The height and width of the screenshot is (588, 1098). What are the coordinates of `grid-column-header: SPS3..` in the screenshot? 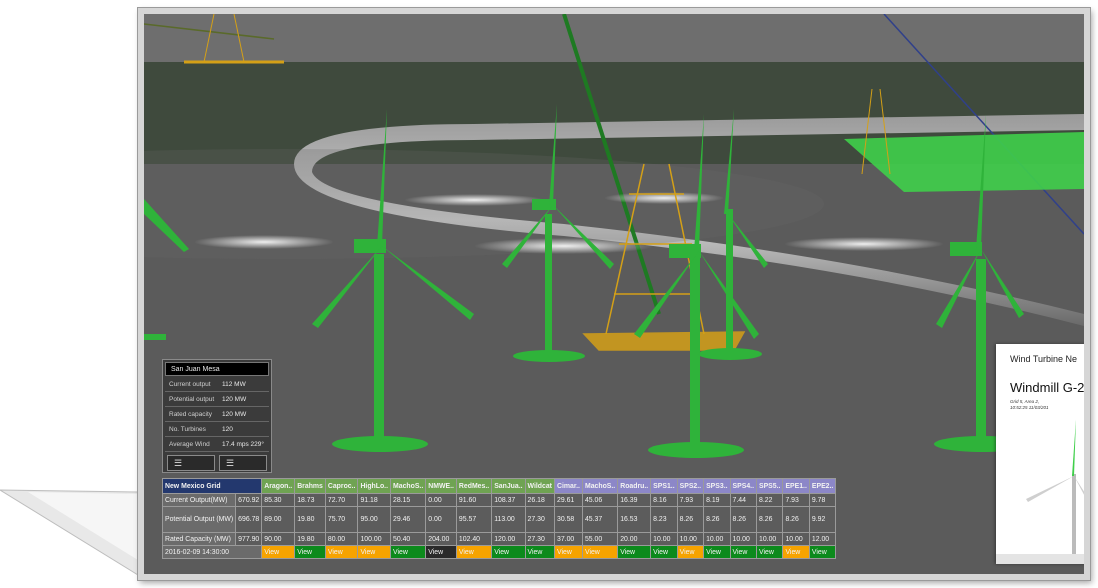 It's located at (717, 486).